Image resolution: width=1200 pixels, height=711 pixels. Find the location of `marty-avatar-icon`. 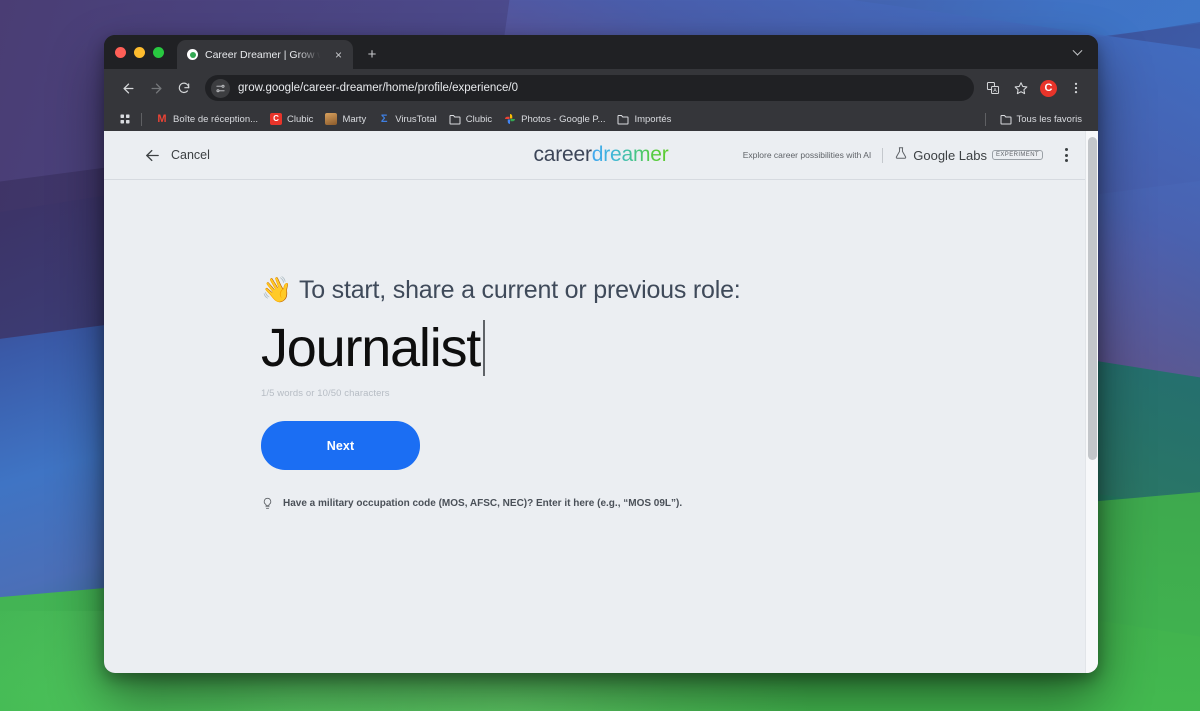

marty-avatar-icon is located at coordinates (331, 119).